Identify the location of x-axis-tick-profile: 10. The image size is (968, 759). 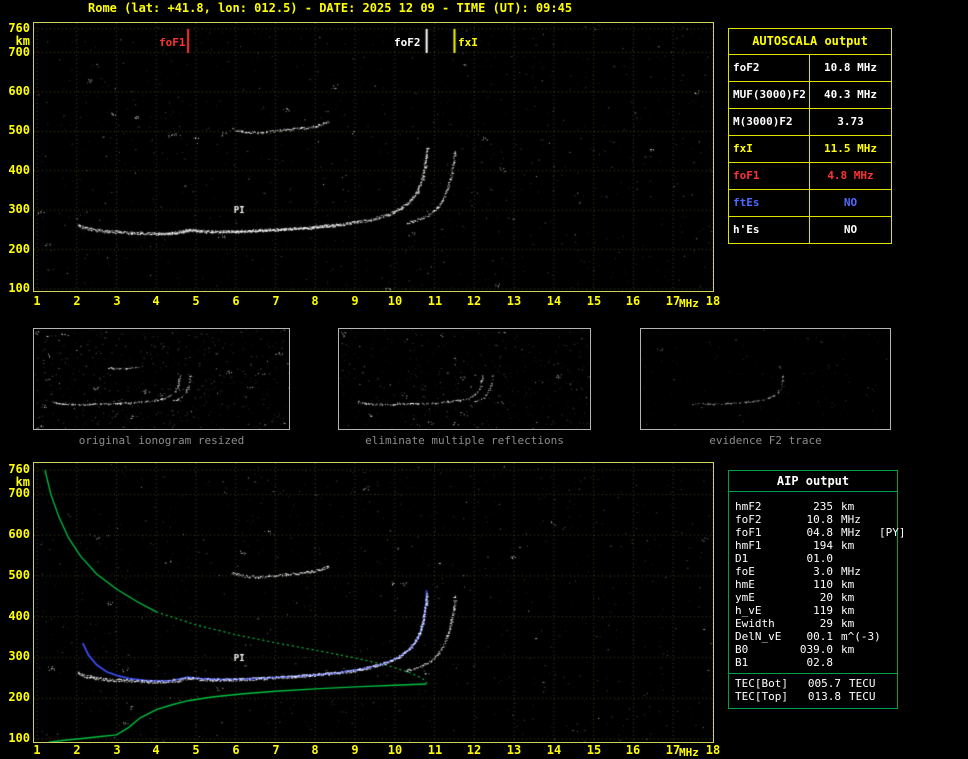
(395, 750).